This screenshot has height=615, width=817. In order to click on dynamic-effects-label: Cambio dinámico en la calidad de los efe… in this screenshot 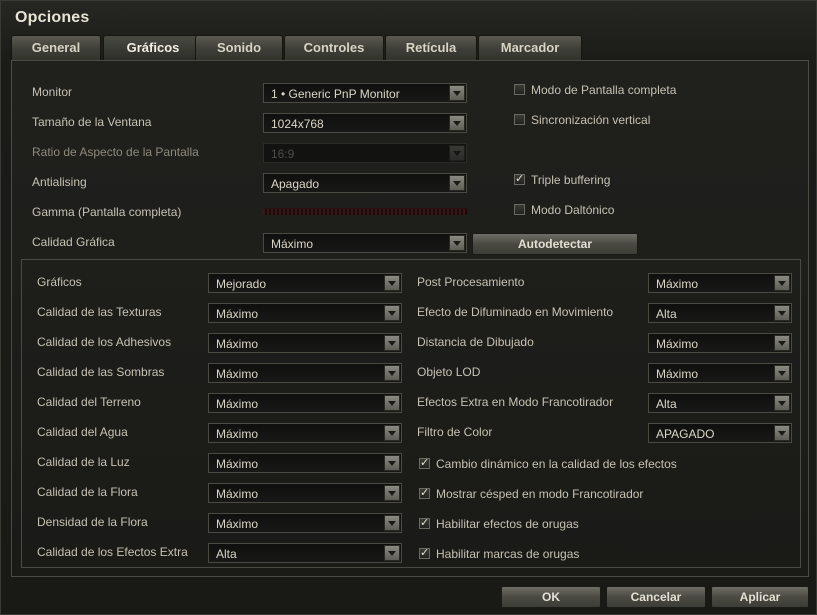, I will do `click(556, 464)`.